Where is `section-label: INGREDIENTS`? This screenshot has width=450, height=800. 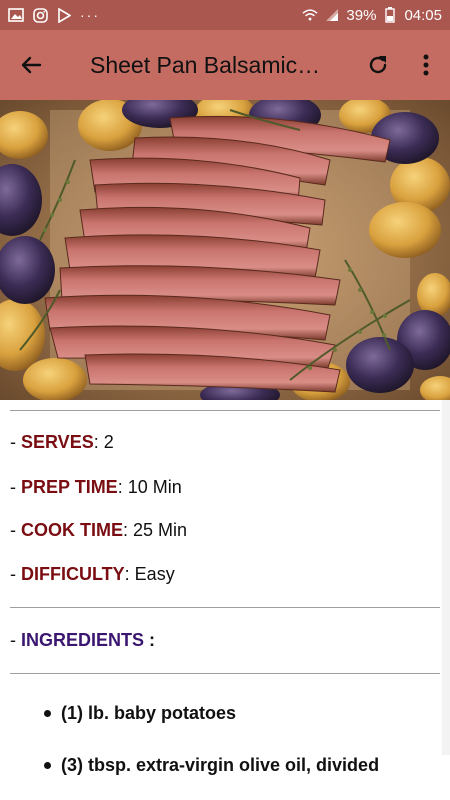 section-label: INGREDIENTS is located at coordinates (83, 640).